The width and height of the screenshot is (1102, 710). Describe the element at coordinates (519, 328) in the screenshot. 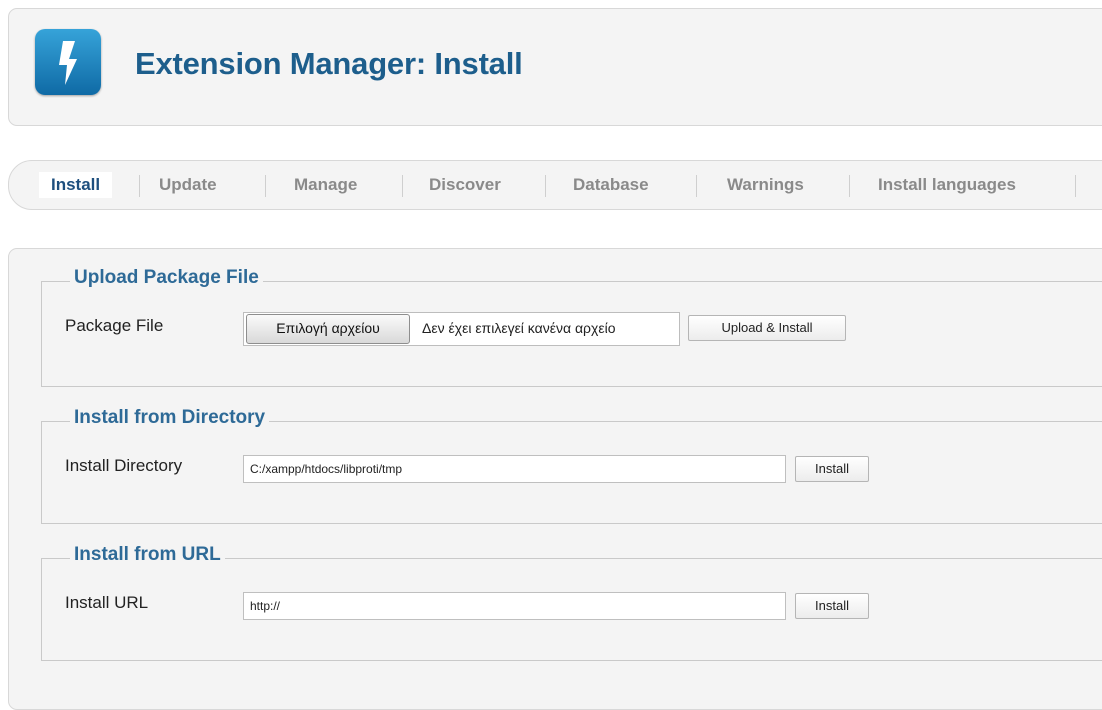

I see `no-file-selected-text: Δεν έχει επιλεγεί κανένα αρχείο` at that location.